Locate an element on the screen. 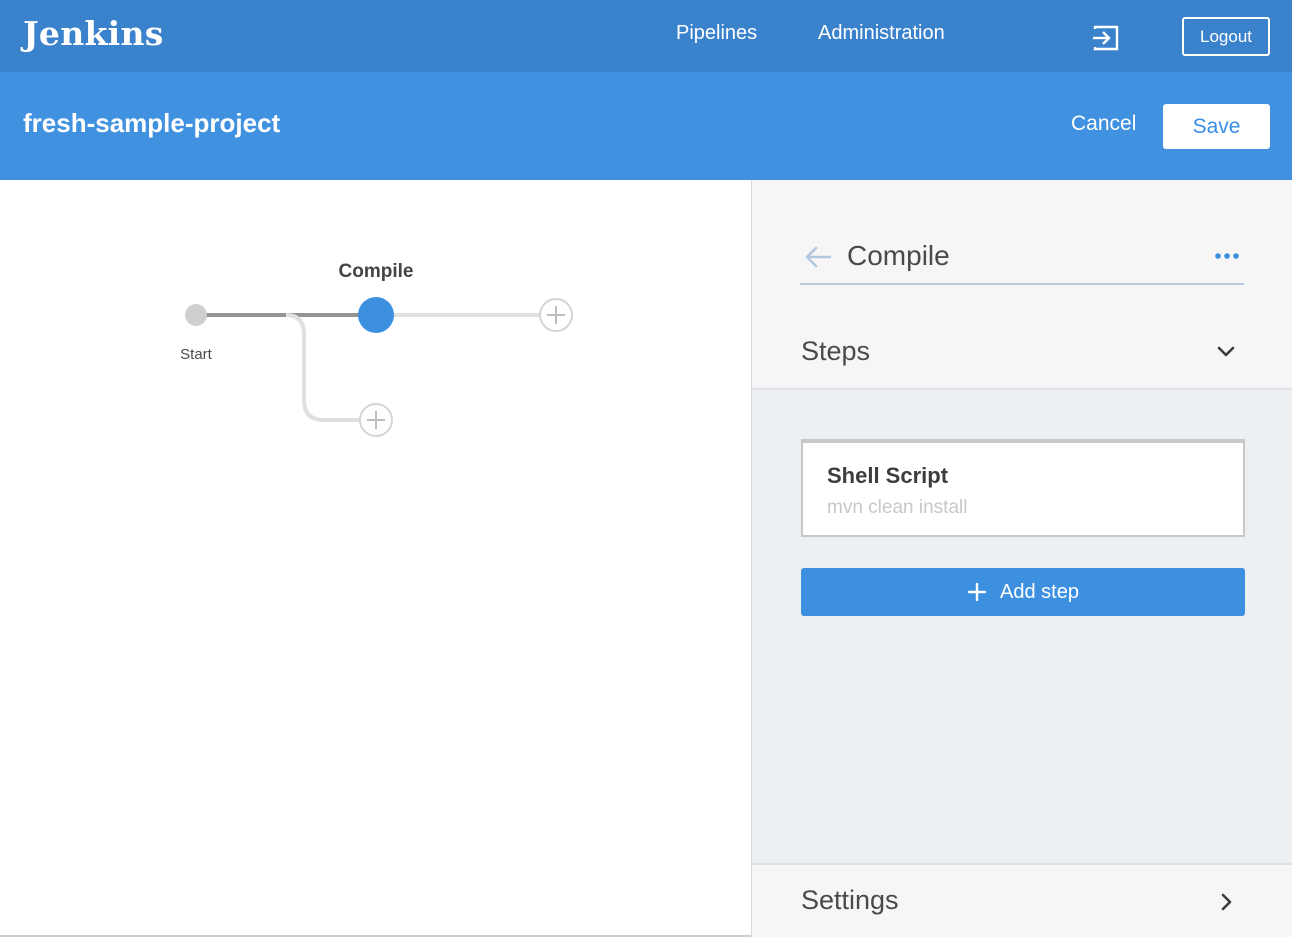  connector-branch is located at coordinates (330, 367).